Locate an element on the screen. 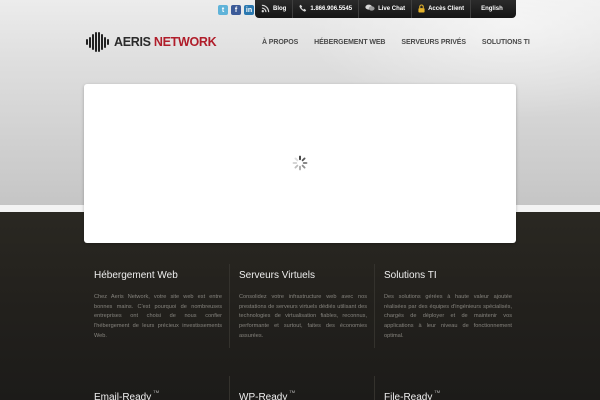  blog-link: Blog is located at coordinates (273, 9).